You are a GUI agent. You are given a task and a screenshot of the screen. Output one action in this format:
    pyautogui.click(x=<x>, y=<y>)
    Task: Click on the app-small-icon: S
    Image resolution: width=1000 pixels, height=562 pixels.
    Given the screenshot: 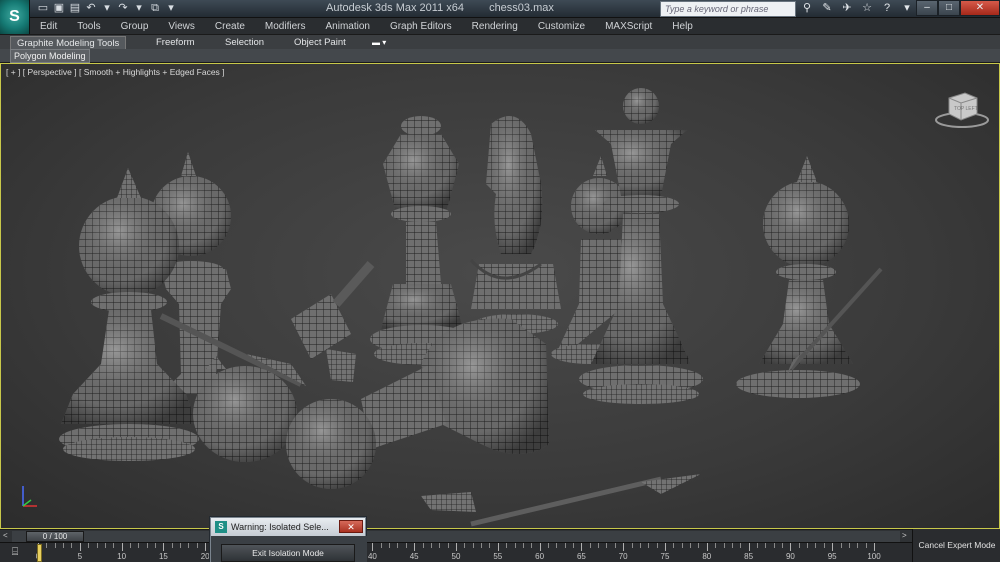 What is the action you would take?
    pyautogui.click(x=221, y=527)
    